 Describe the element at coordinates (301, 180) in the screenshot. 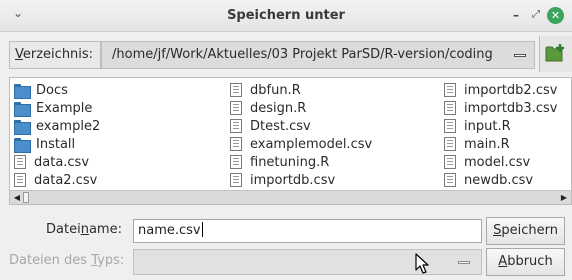

I see `list-item: importdb.csv` at that location.